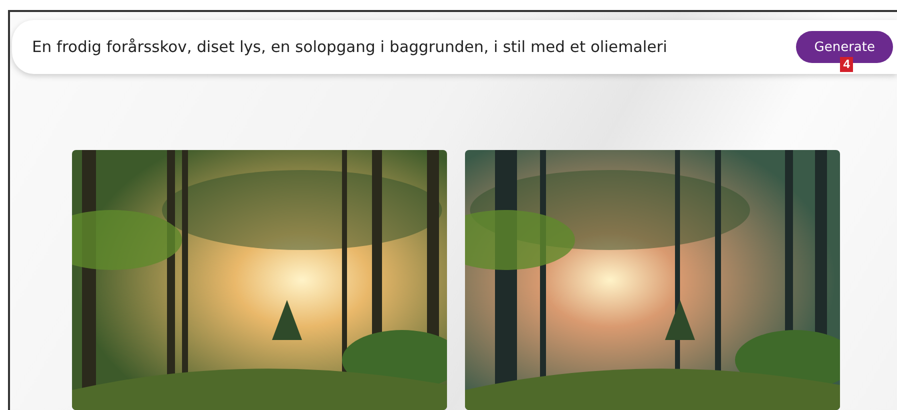  What do you see at coordinates (454, 47) in the screenshot?
I see `prompt-field: En frodig forårsskov, diset lys, en solopgang i baggrunden, i stil med et oliemaleri Generate 4` at bounding box center [454, 47].